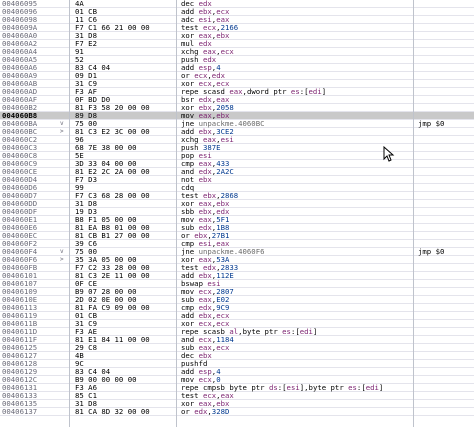 Image resolution: width=474 pixels, height=427 pixels. What do you see at coordinates (237, 252) in the screenshot?
I see `instruction-row: 004060F4 v 75 00 jne unpackme.4060F6 jmp $0` at bounding box center [237, 252].